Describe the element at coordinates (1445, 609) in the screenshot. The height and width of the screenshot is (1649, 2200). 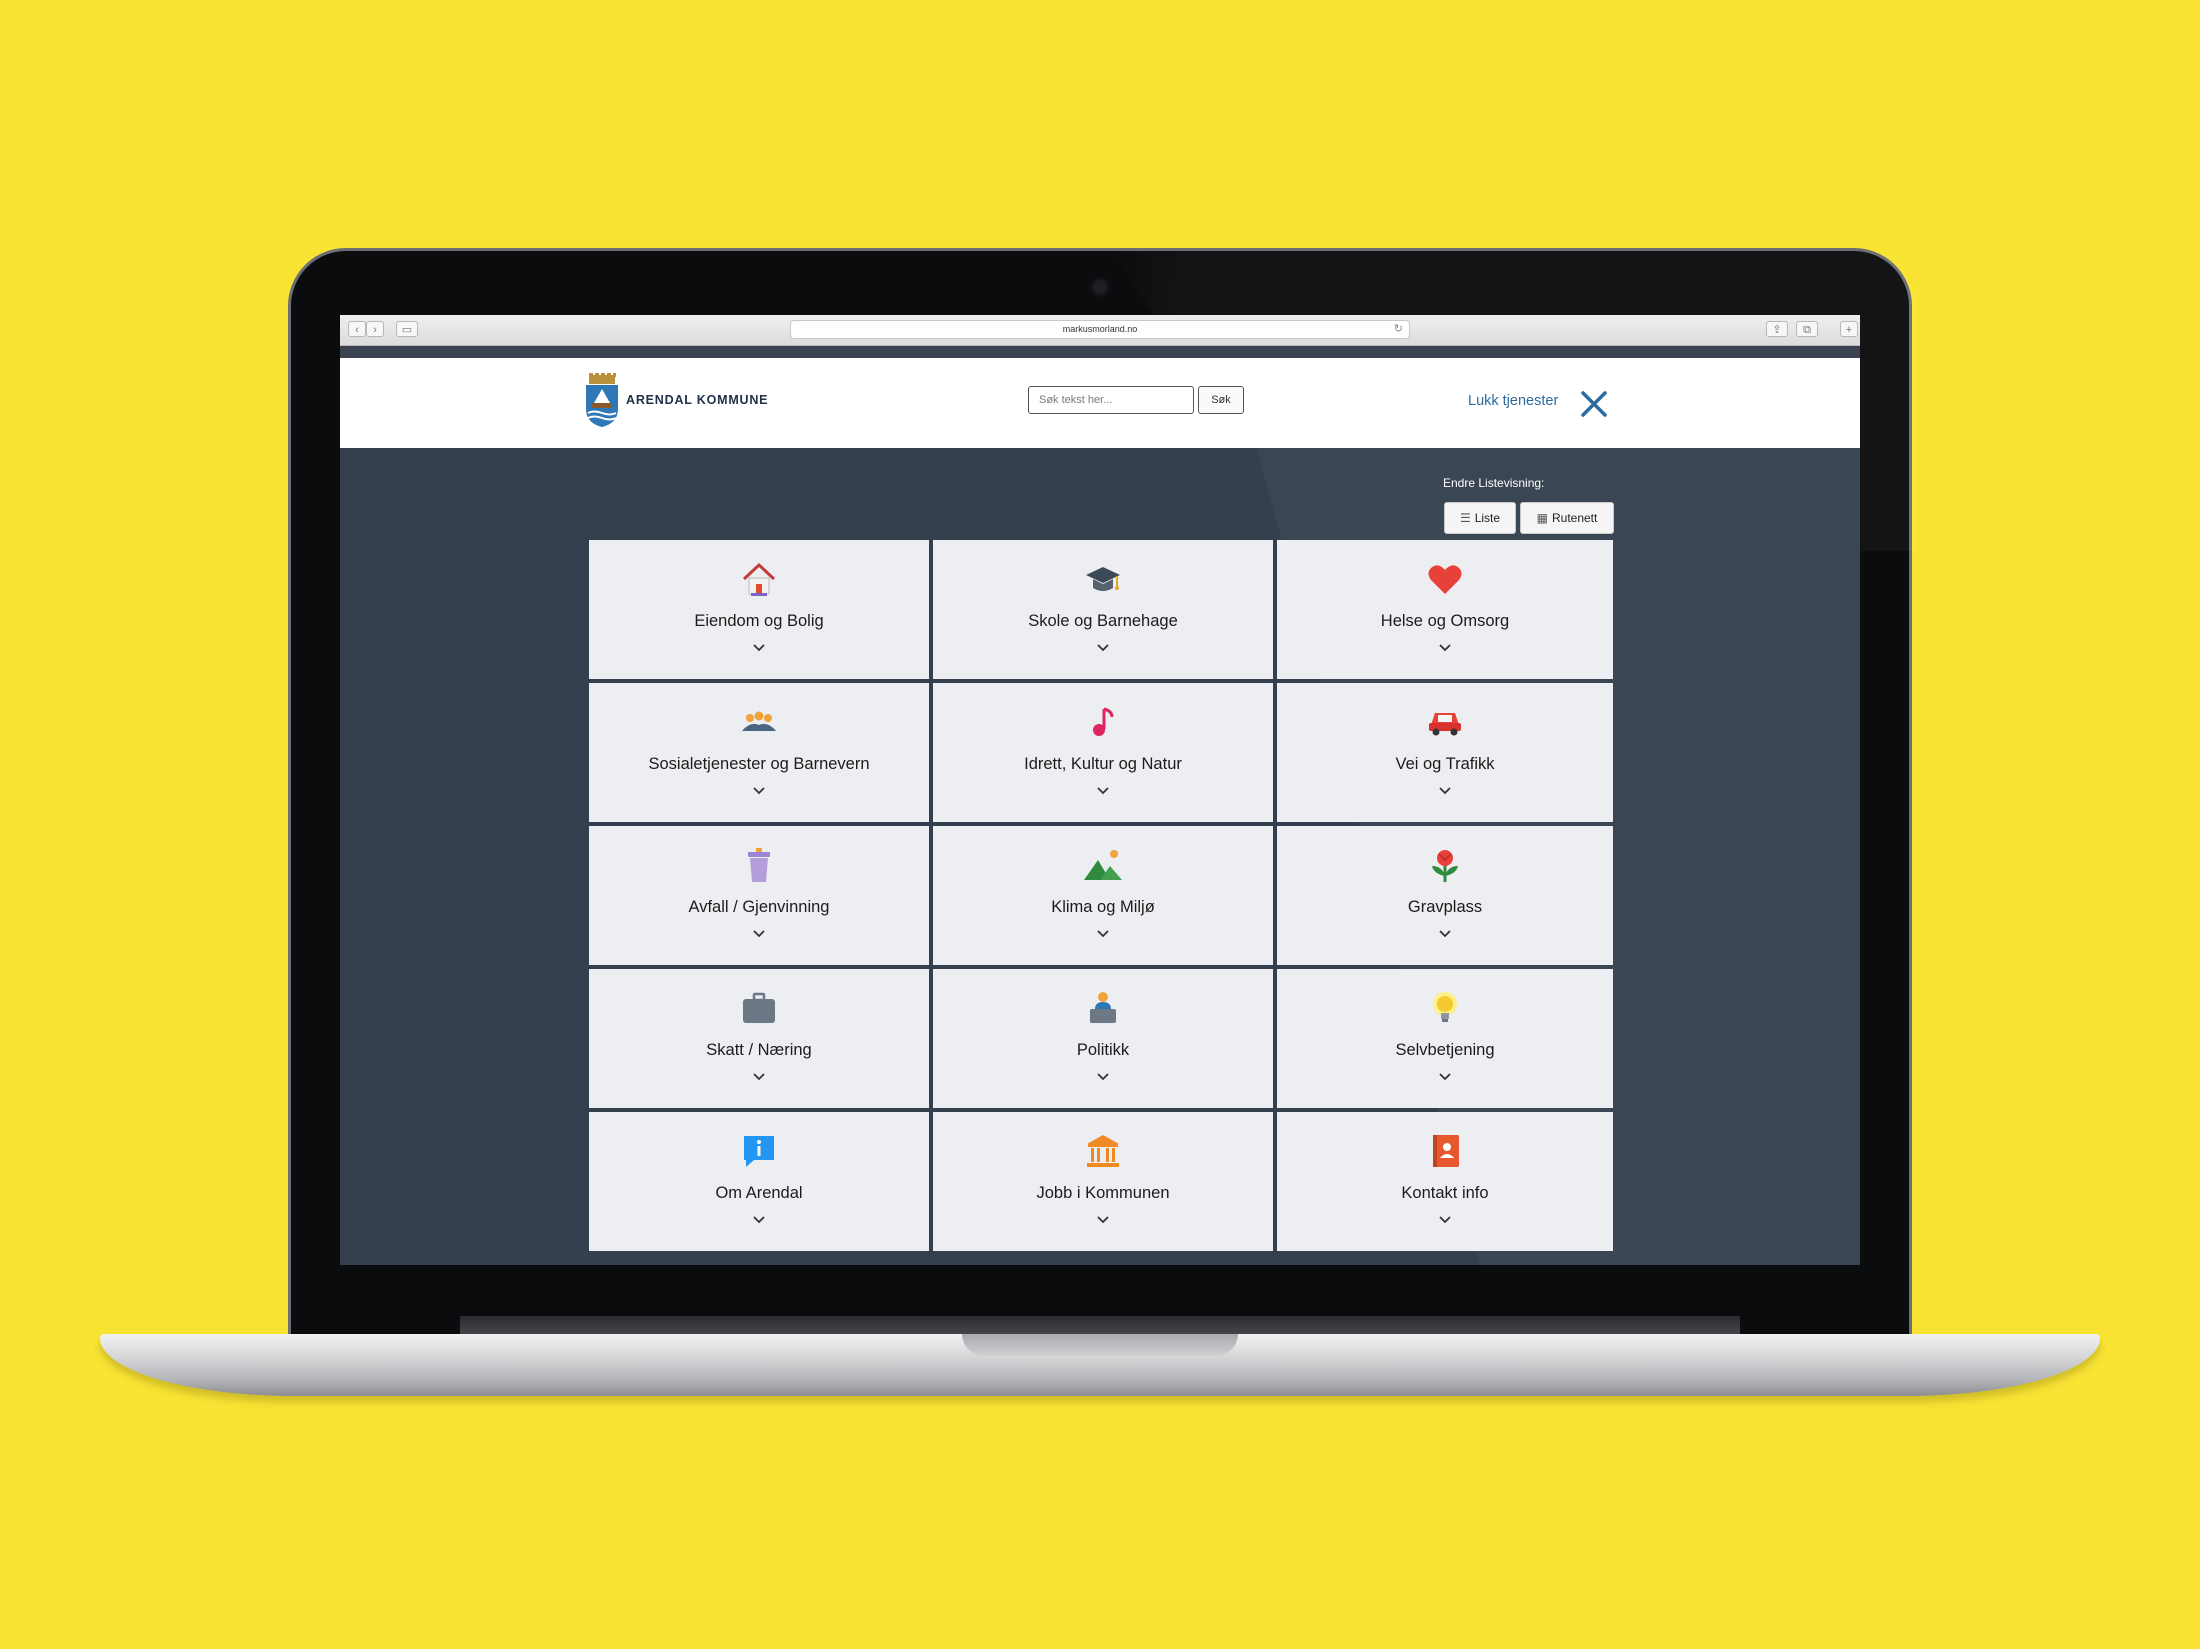
I see `service-tile: Helse og Omsorg` at that location.